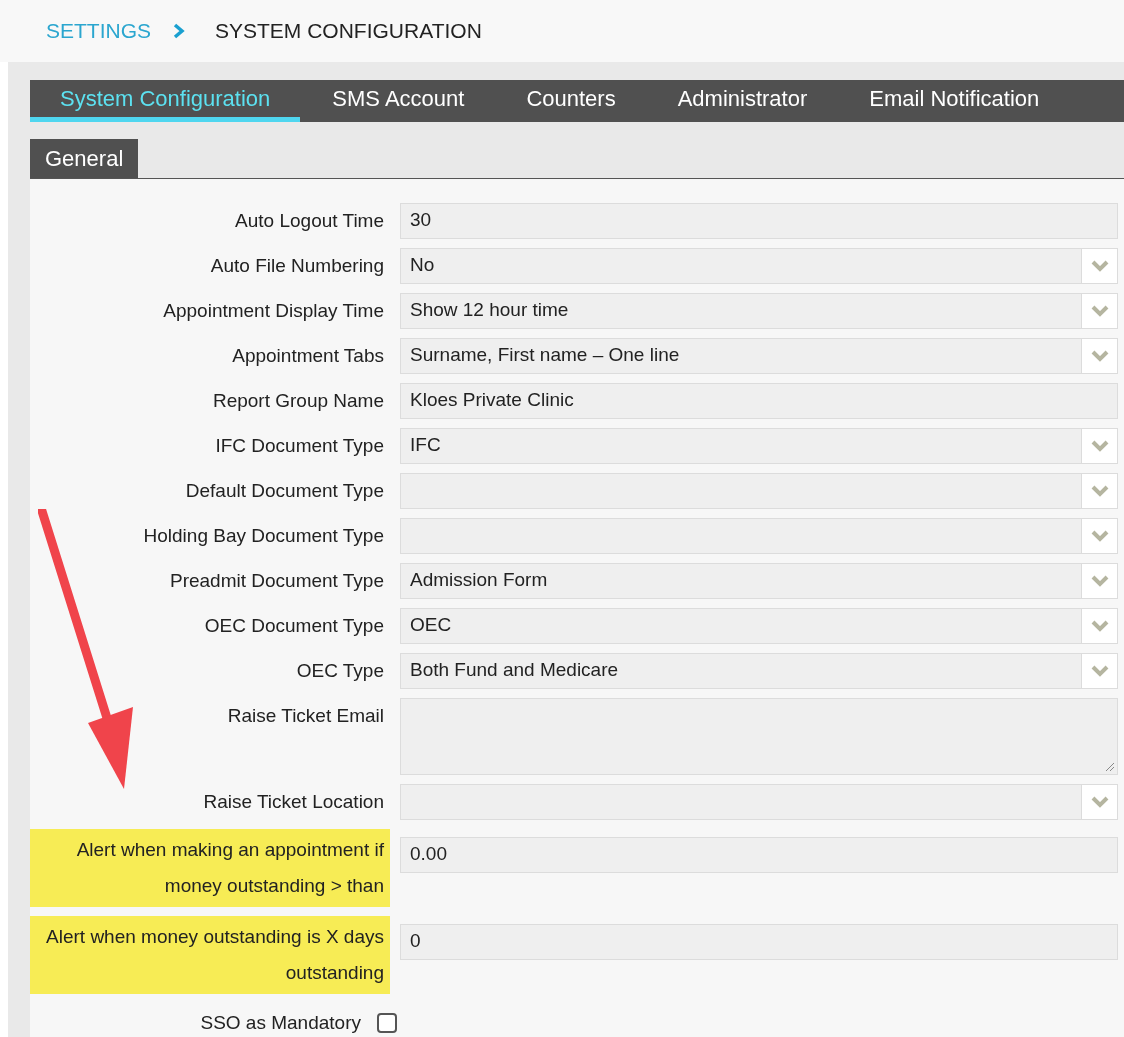 This screenshot has height=1037, width=1124. I want to click on tab: System Configuration, so click(165, 101).